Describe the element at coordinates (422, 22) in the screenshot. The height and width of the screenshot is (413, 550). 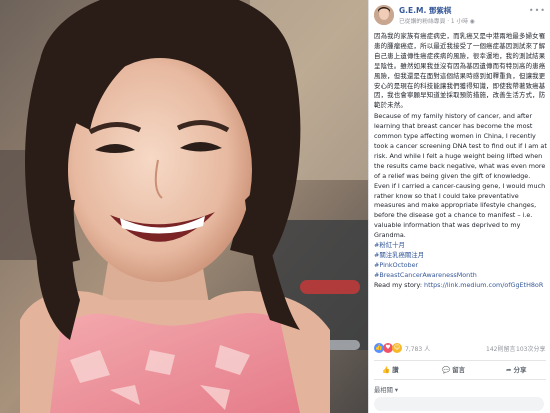
I see `audience-label: 已從讚的粉絲專頁` at that location.